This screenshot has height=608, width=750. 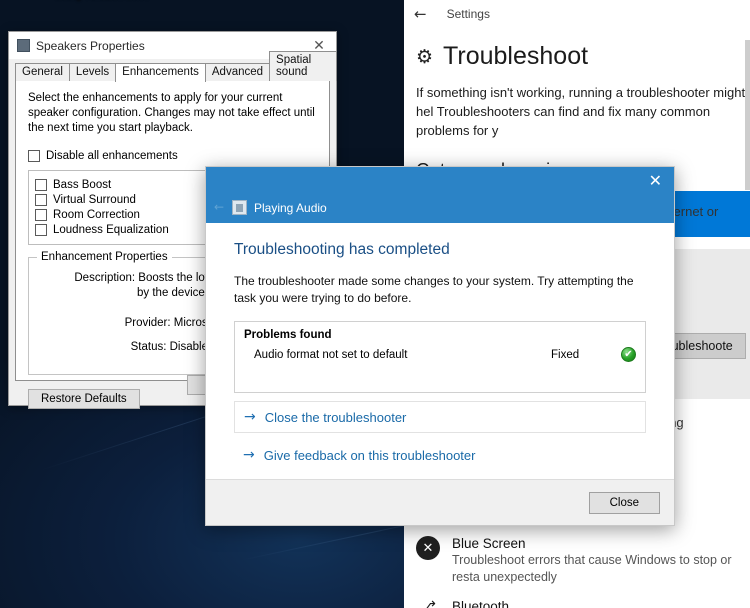 I want to click on desktop-icon-amazon-drive: Amazon Drive, so click(x=118, y=1).